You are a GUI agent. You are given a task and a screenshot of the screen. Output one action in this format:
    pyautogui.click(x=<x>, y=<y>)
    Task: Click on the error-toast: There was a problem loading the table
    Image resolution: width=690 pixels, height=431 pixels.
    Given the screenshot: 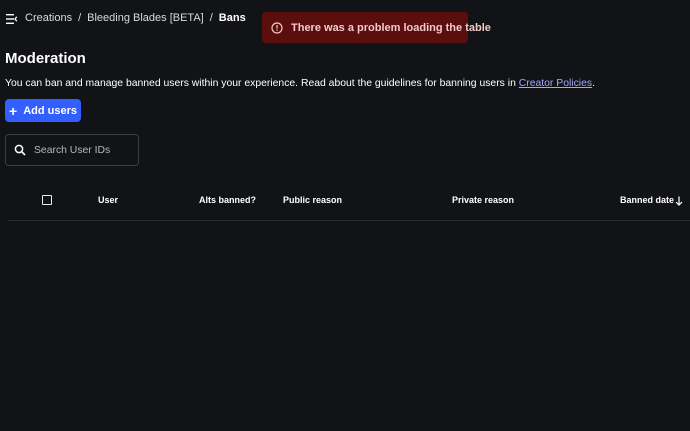 What is the action you would take?
    pyautogui.click(x=376, y=27)
    